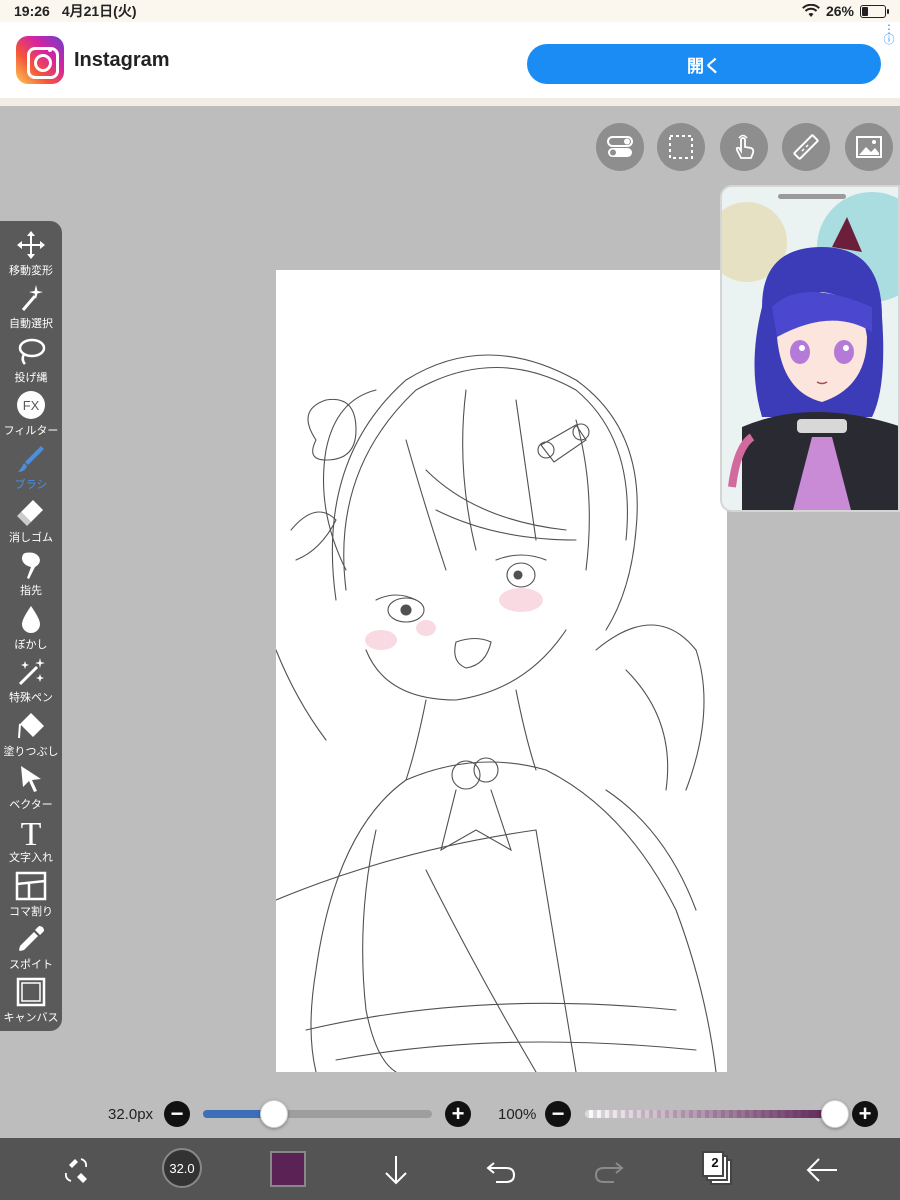 This screenshot has width=900, height=1200. I want to click on eraser-icon, so click(30, 512).